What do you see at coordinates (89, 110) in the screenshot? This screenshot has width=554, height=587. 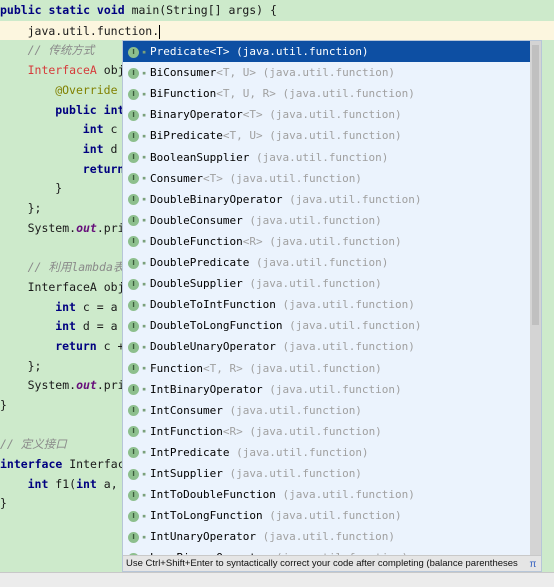 I see `code-line: public int` at bounding box center [89, 110].